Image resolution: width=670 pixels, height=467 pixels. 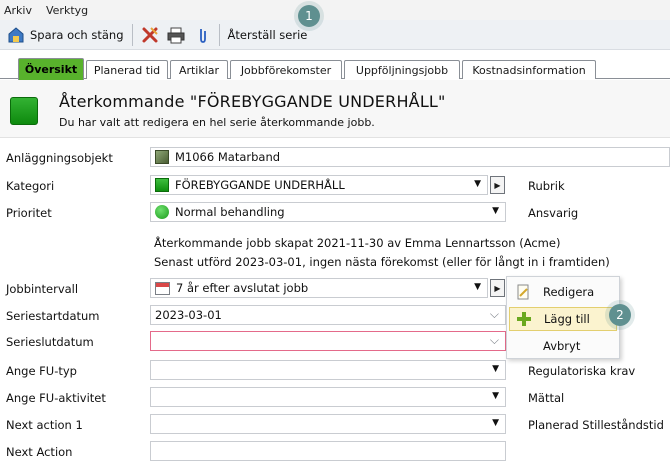 I want to click on tab-planerad-tid: Planerad tid, so click(x=127, y=69).